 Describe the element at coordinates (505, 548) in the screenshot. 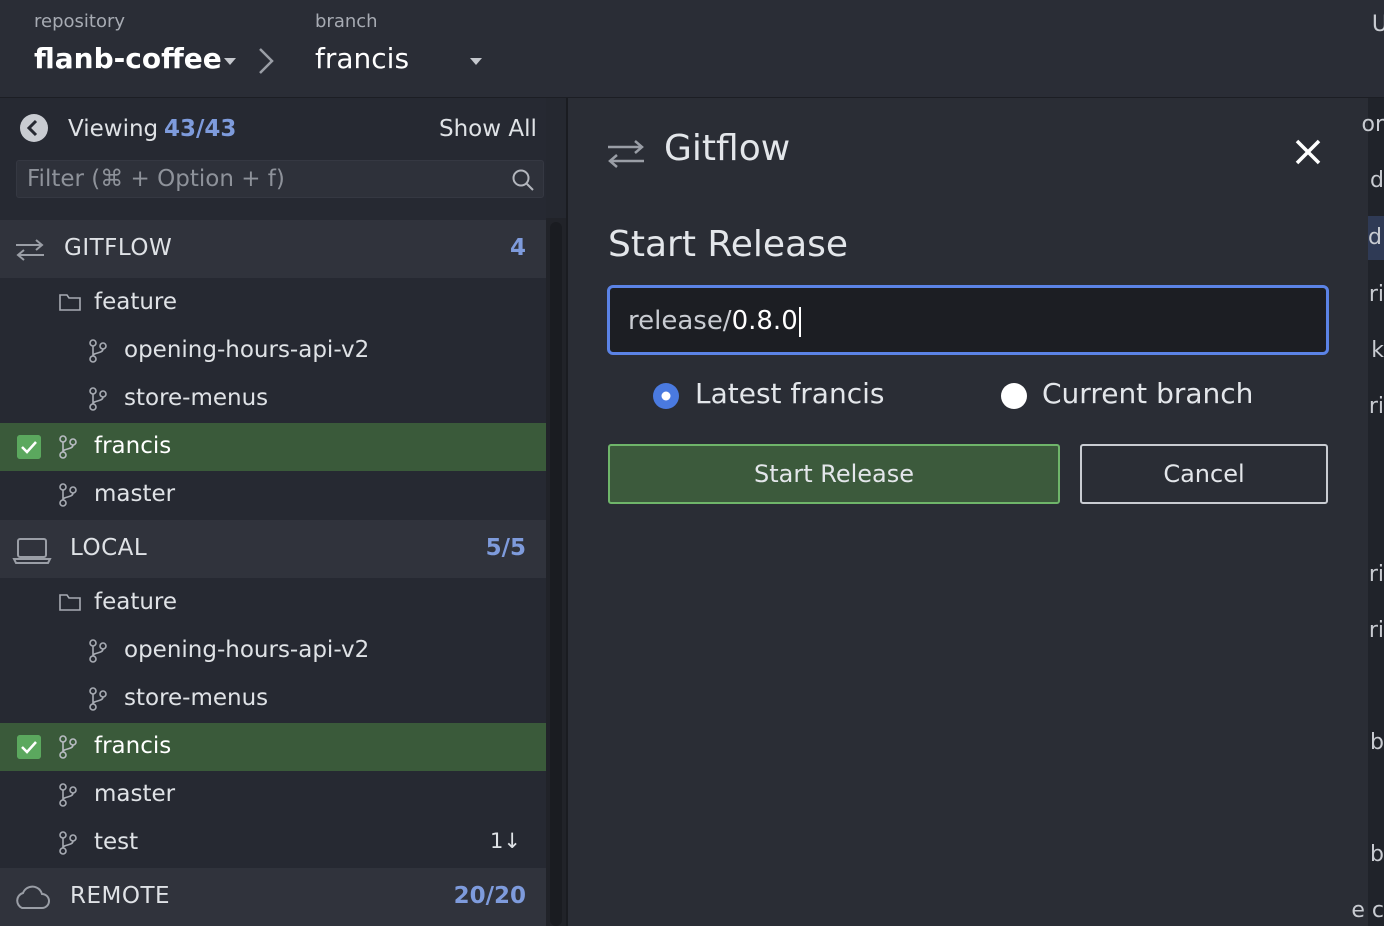

I see `local-section-count: 5/5` at that location.